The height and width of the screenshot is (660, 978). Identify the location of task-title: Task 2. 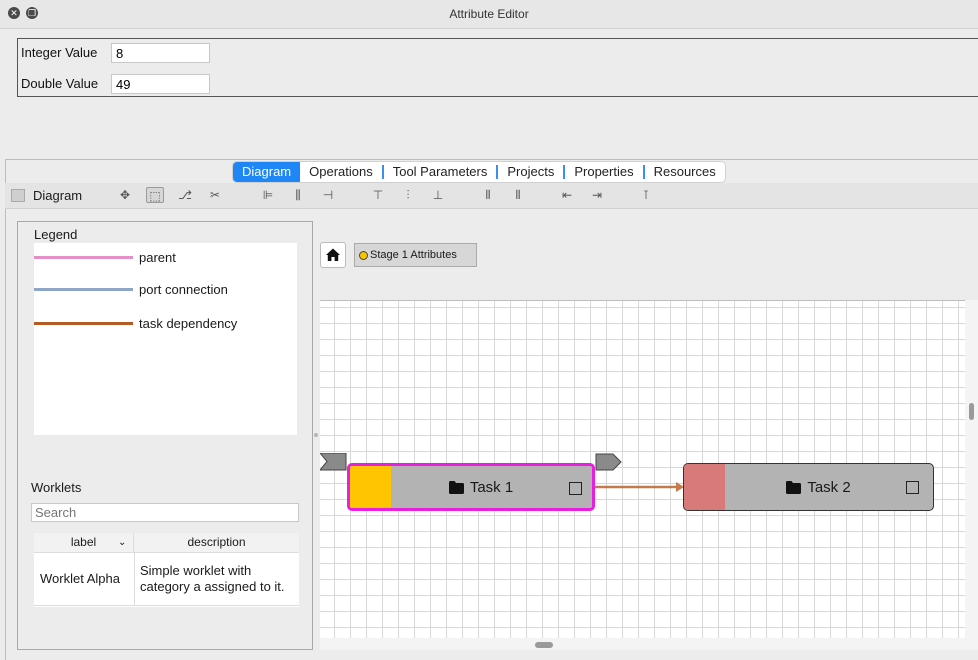
(808, 487).